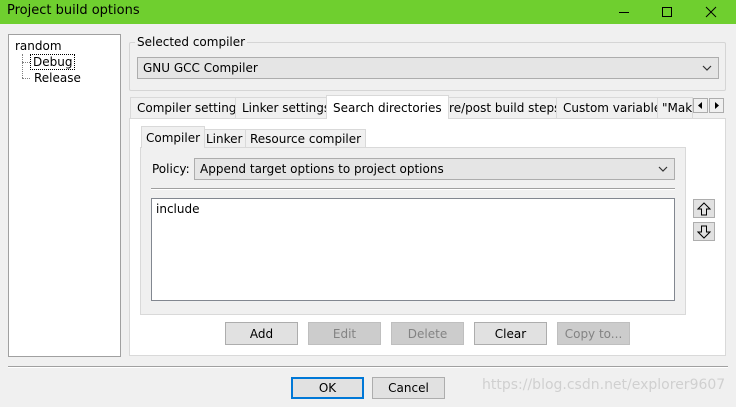  I want to click on tree-item-release: Release, so click(57, 78).